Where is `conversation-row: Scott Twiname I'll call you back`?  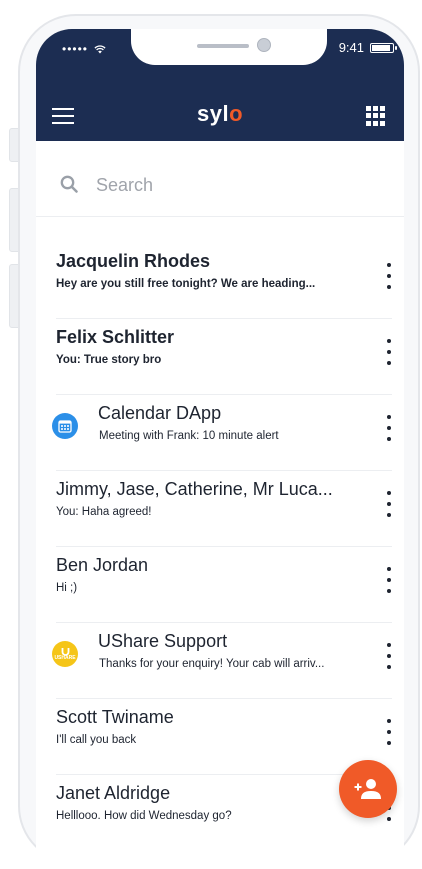 conversation-row: Scott Twiname I'll call you back is located at coordinates (220, 737).